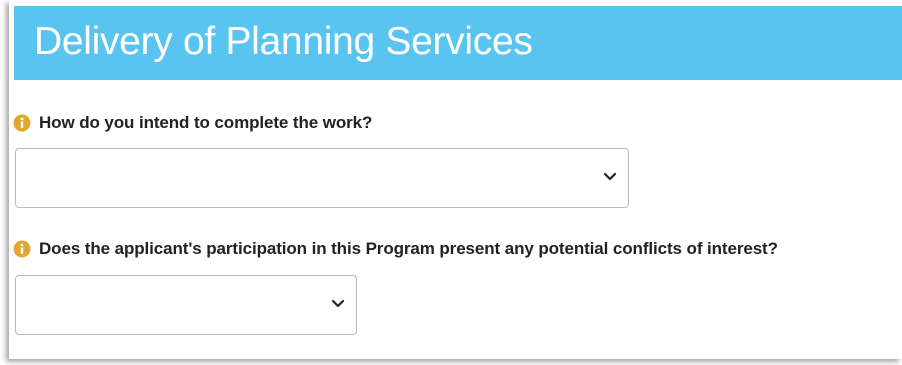  What do you see at coordinates (206, 122) in the screenshot?
I see `question-label: How do you intend to complete the work?` at bounding box center [206, 122].